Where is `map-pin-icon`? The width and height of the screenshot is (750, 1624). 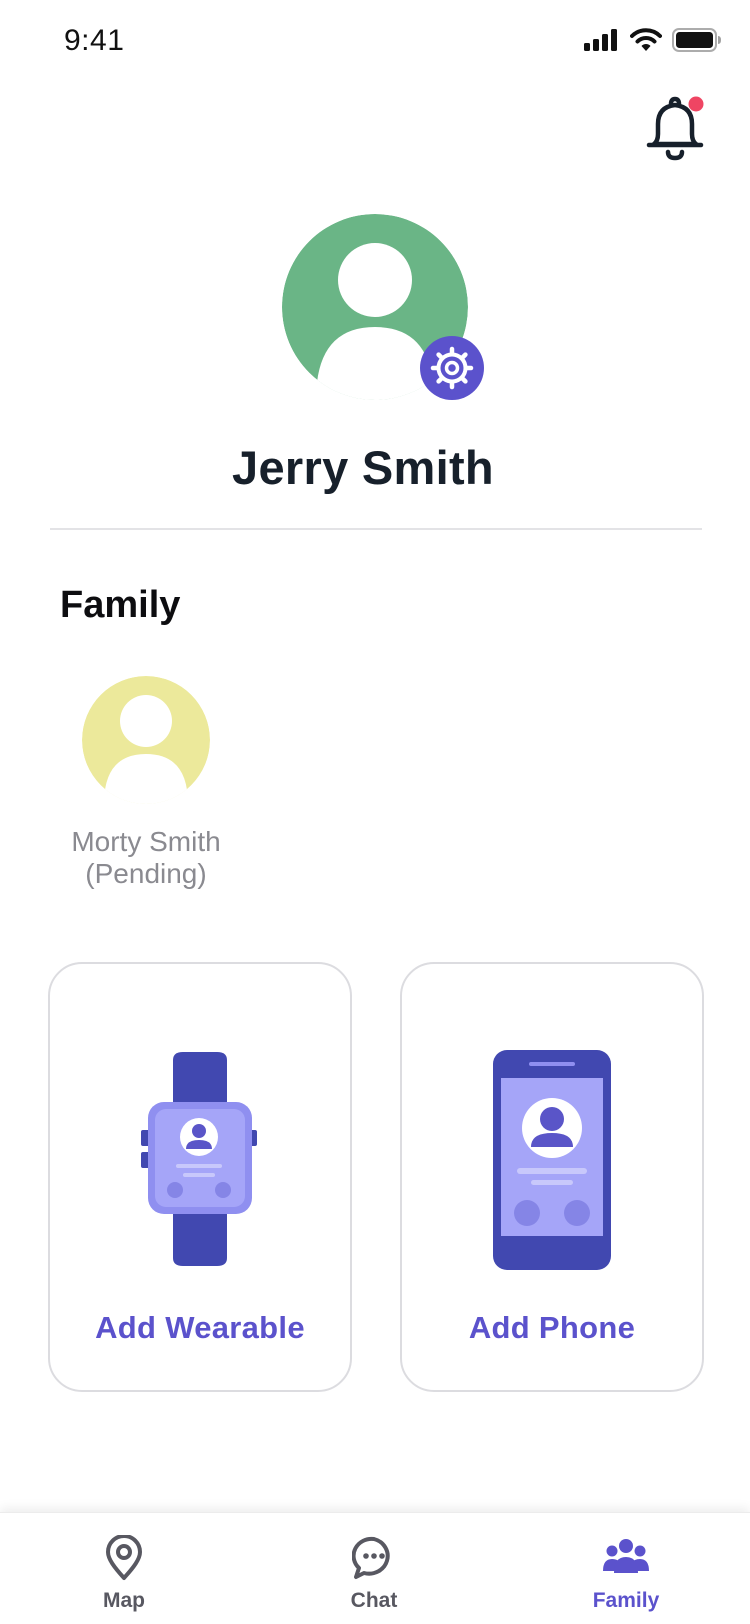 map-pin-icon is located at coordinates (124, 1557).